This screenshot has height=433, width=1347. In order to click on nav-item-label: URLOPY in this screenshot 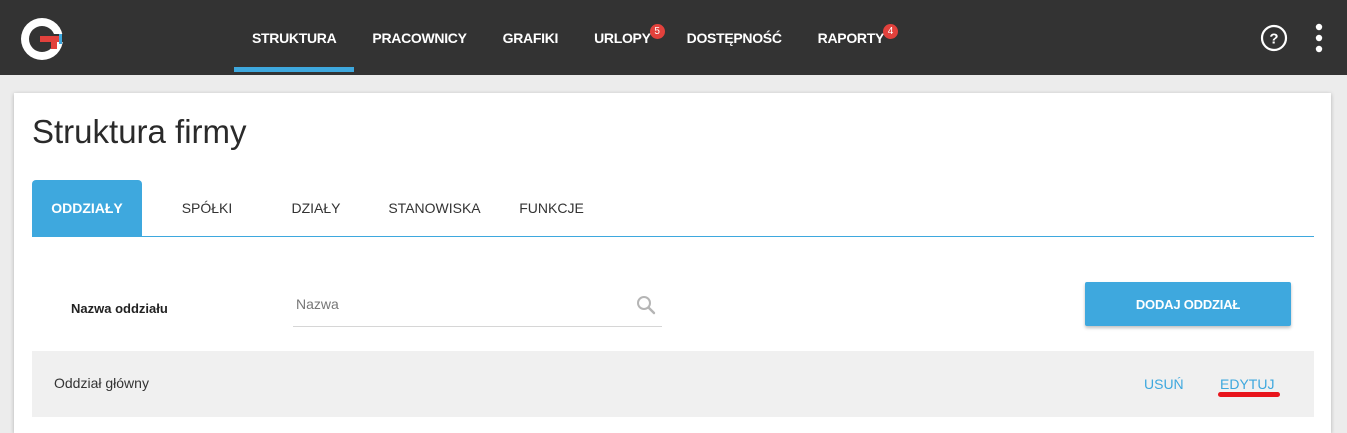, I will do `click(622, 37)`.